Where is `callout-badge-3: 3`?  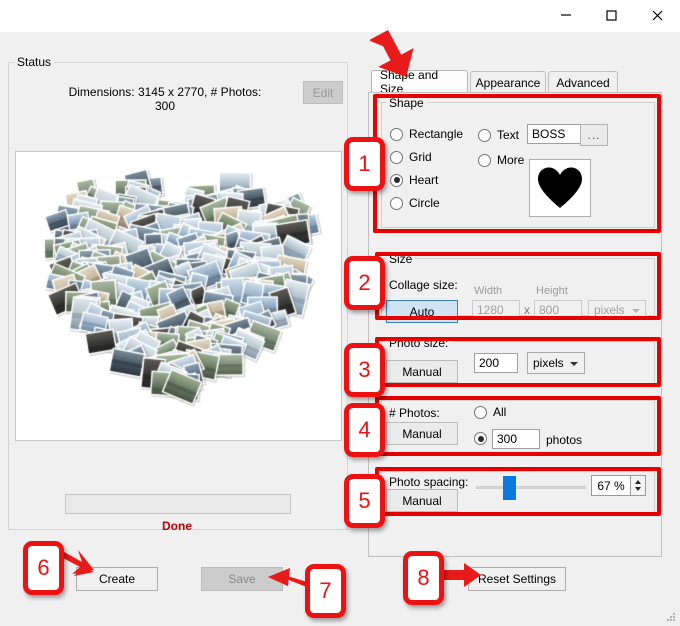
callout-badge-3: 3 is located at coordinates (364, 370).